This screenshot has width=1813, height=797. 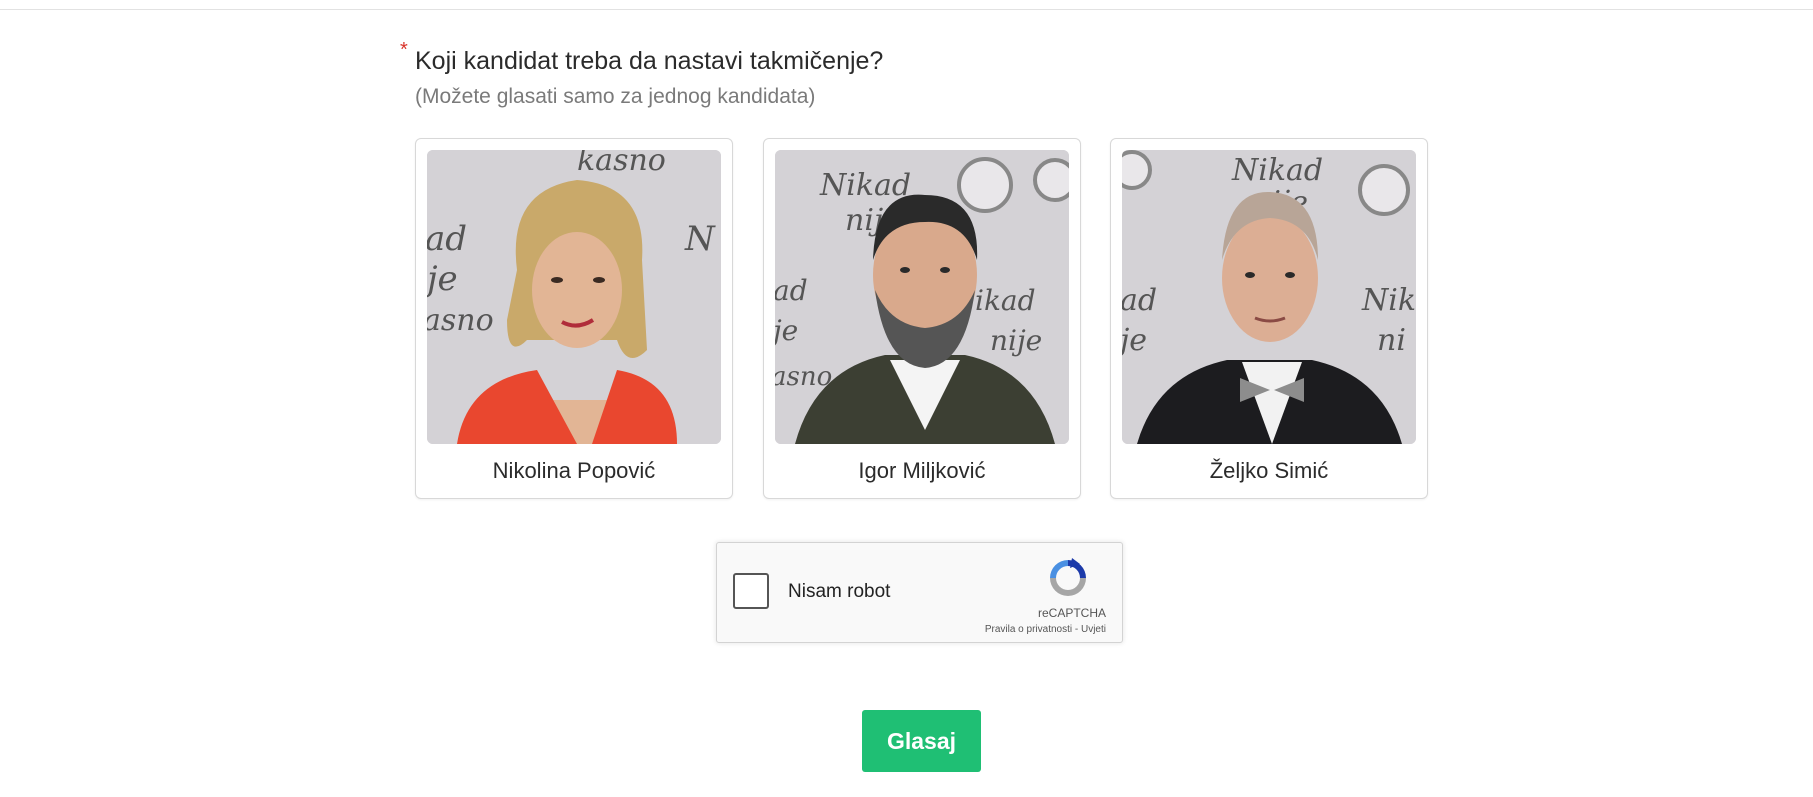 I want to click on svg-text: Nik, so click(x=1388, y=300).